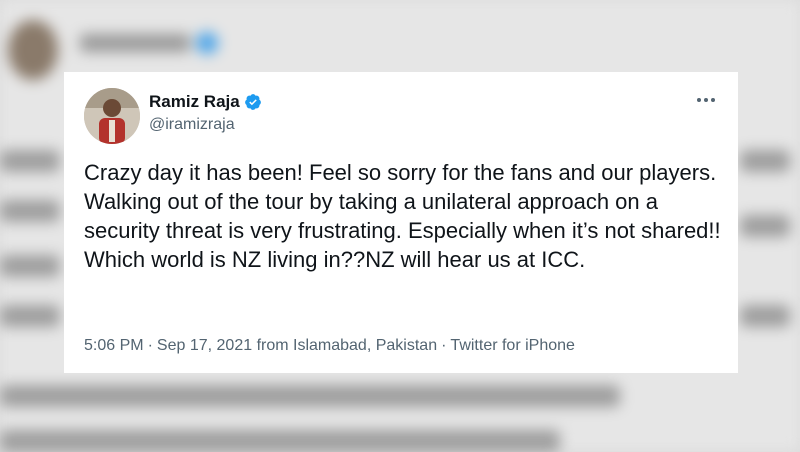 The width and height of the screenshot is (800, 452). Describe the element at coordinates (512, 346) in the screenshot. I see `tweet-source: Twitter for iPhone` at that location.